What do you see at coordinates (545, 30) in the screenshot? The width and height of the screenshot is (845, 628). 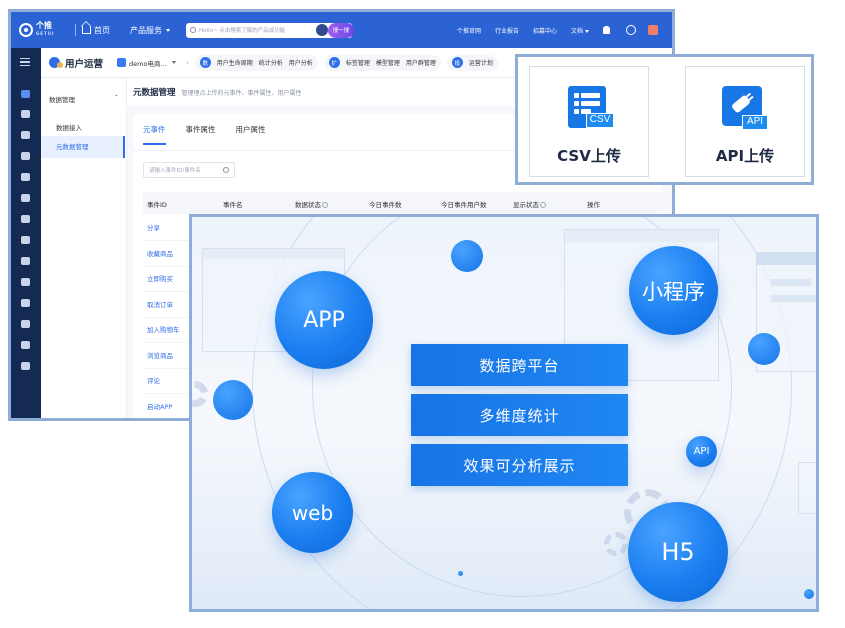 I see `recruit-link: 招募中心` at bounding box center [545, 30].